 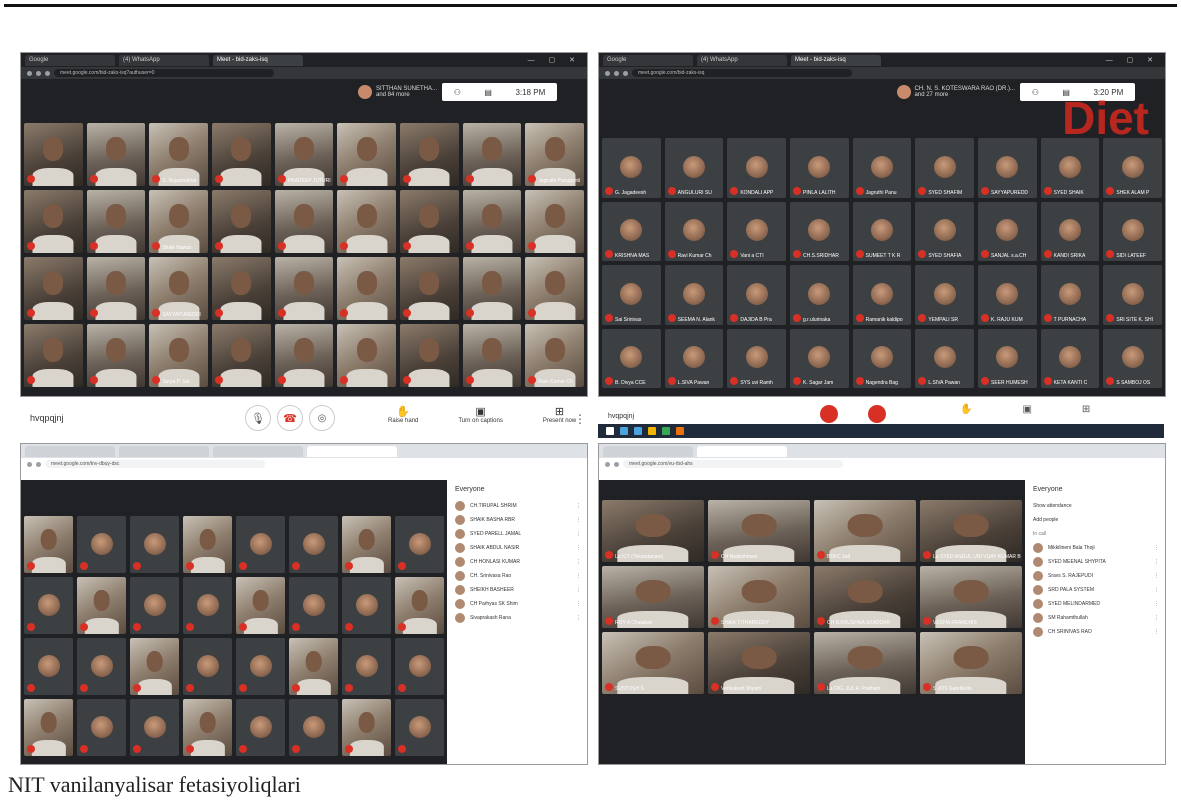 I want to click on participant-tile: G. Jagadeesh, so click(x=631, y=168).